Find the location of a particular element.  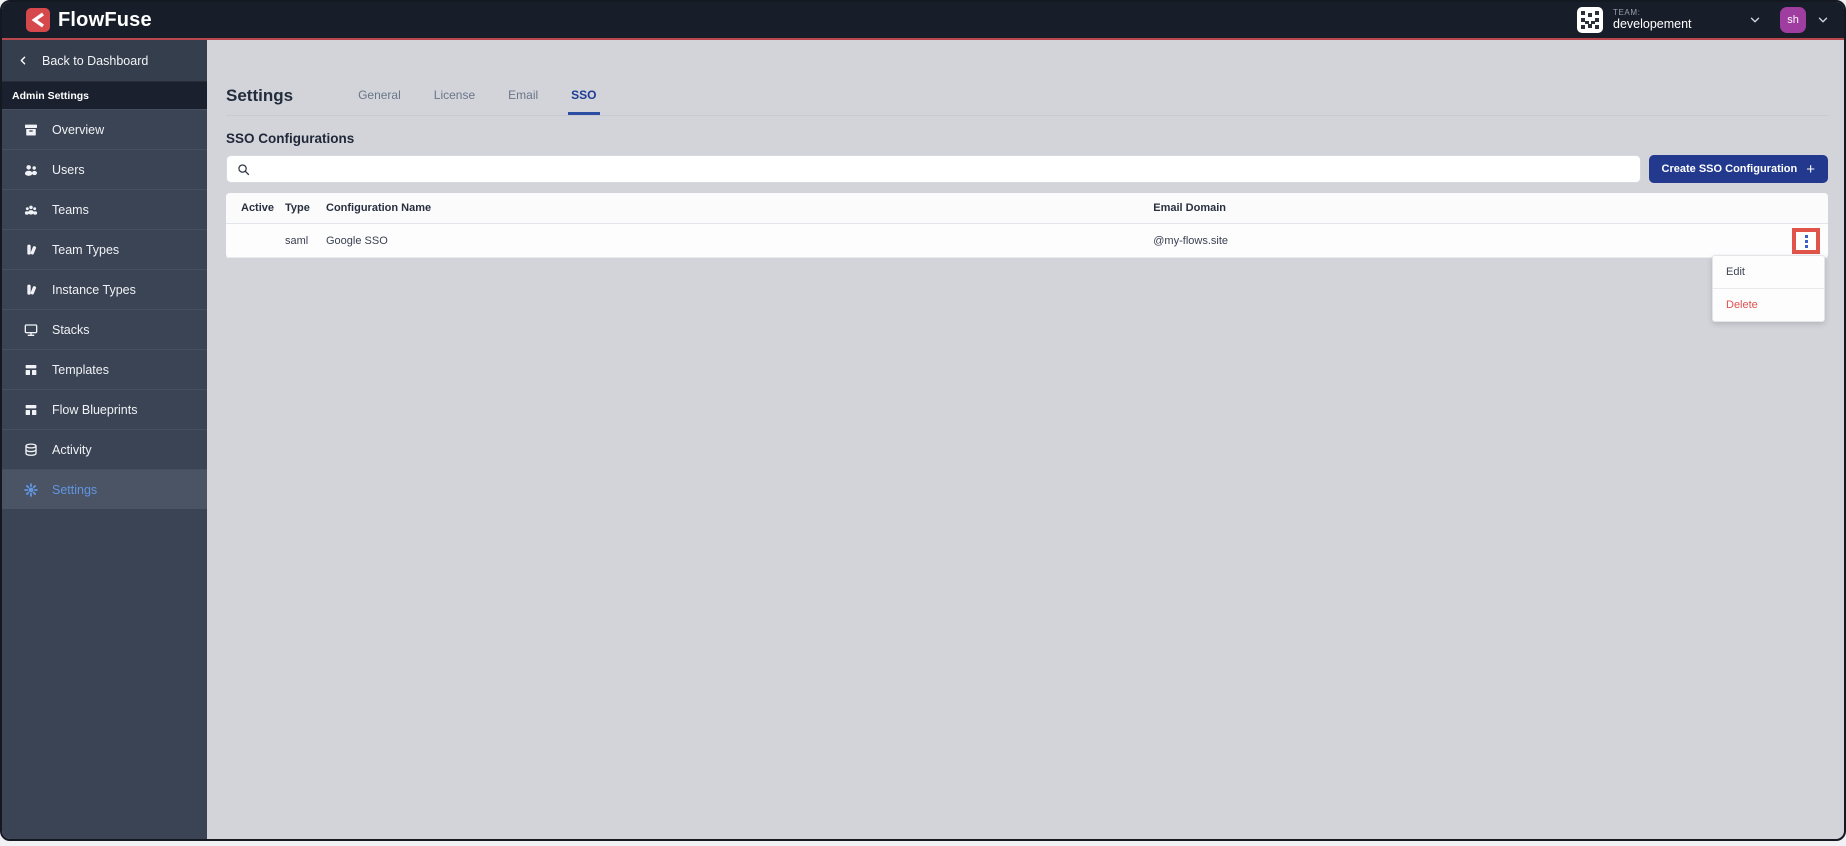

user-menu: sh is located at coordinates (1805, 20).